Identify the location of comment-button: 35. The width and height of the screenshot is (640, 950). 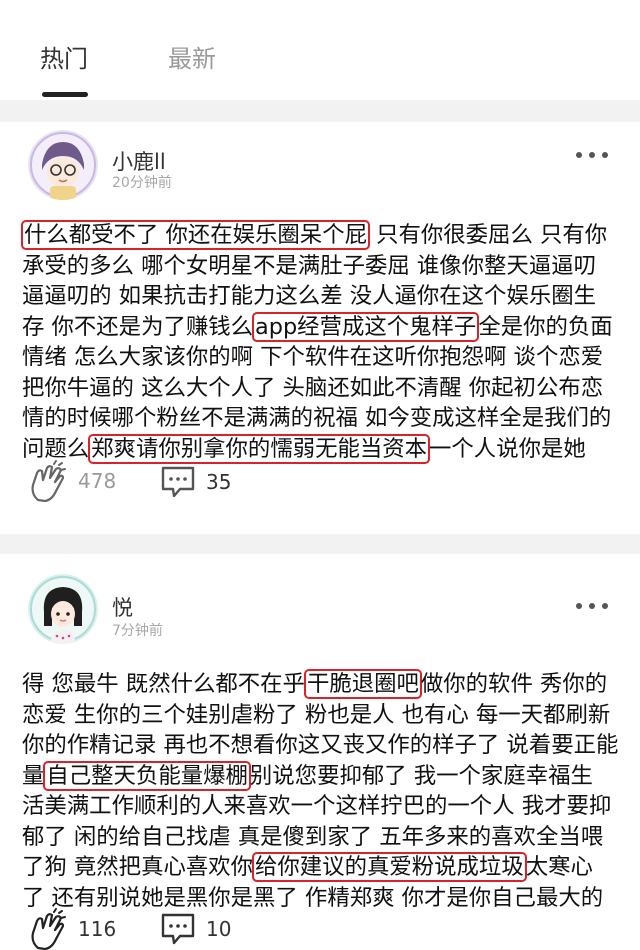
(195, 482).